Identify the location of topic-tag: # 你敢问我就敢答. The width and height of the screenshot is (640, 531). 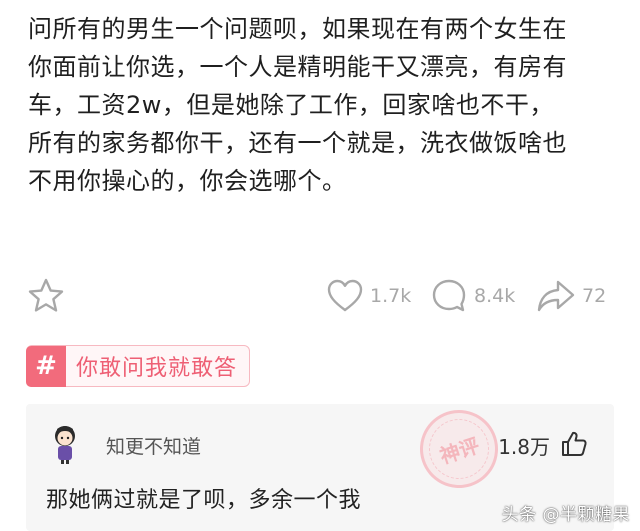
(138, 366).